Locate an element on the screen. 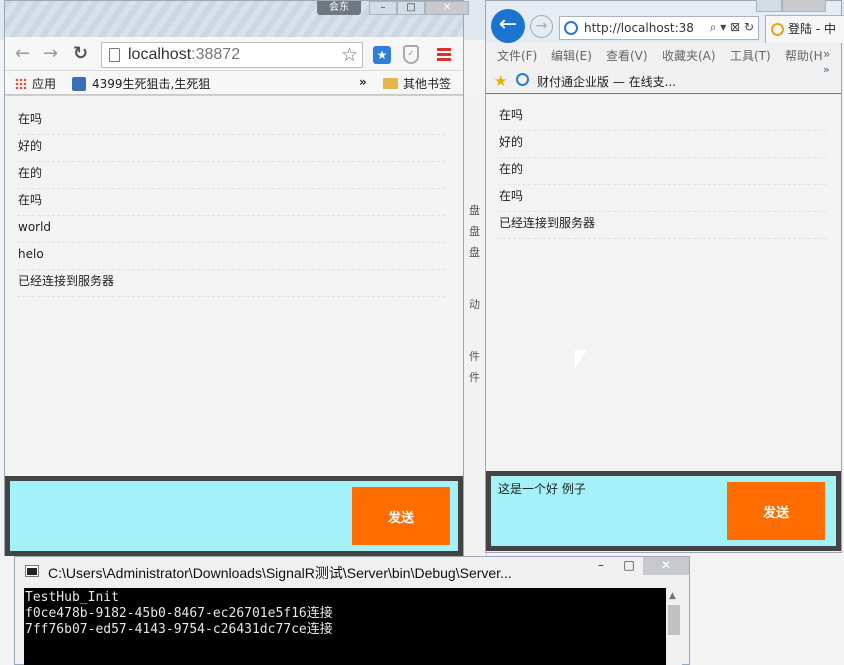 The width and height of the screenshot is (844, 665). ie-window-controls is located at coordinates (791, 6).